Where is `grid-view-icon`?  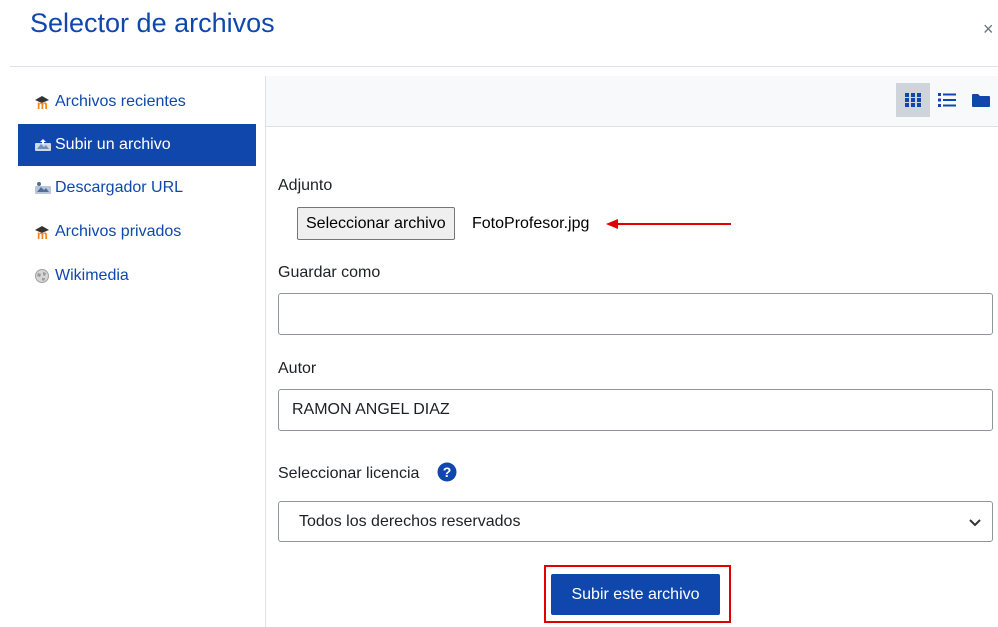 grid-view-icon is located at coordinates (913, 100).